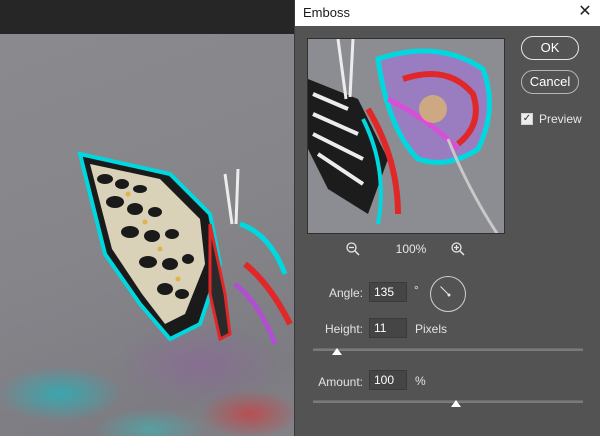  I want to click on angle-dial, so click(448, 294).